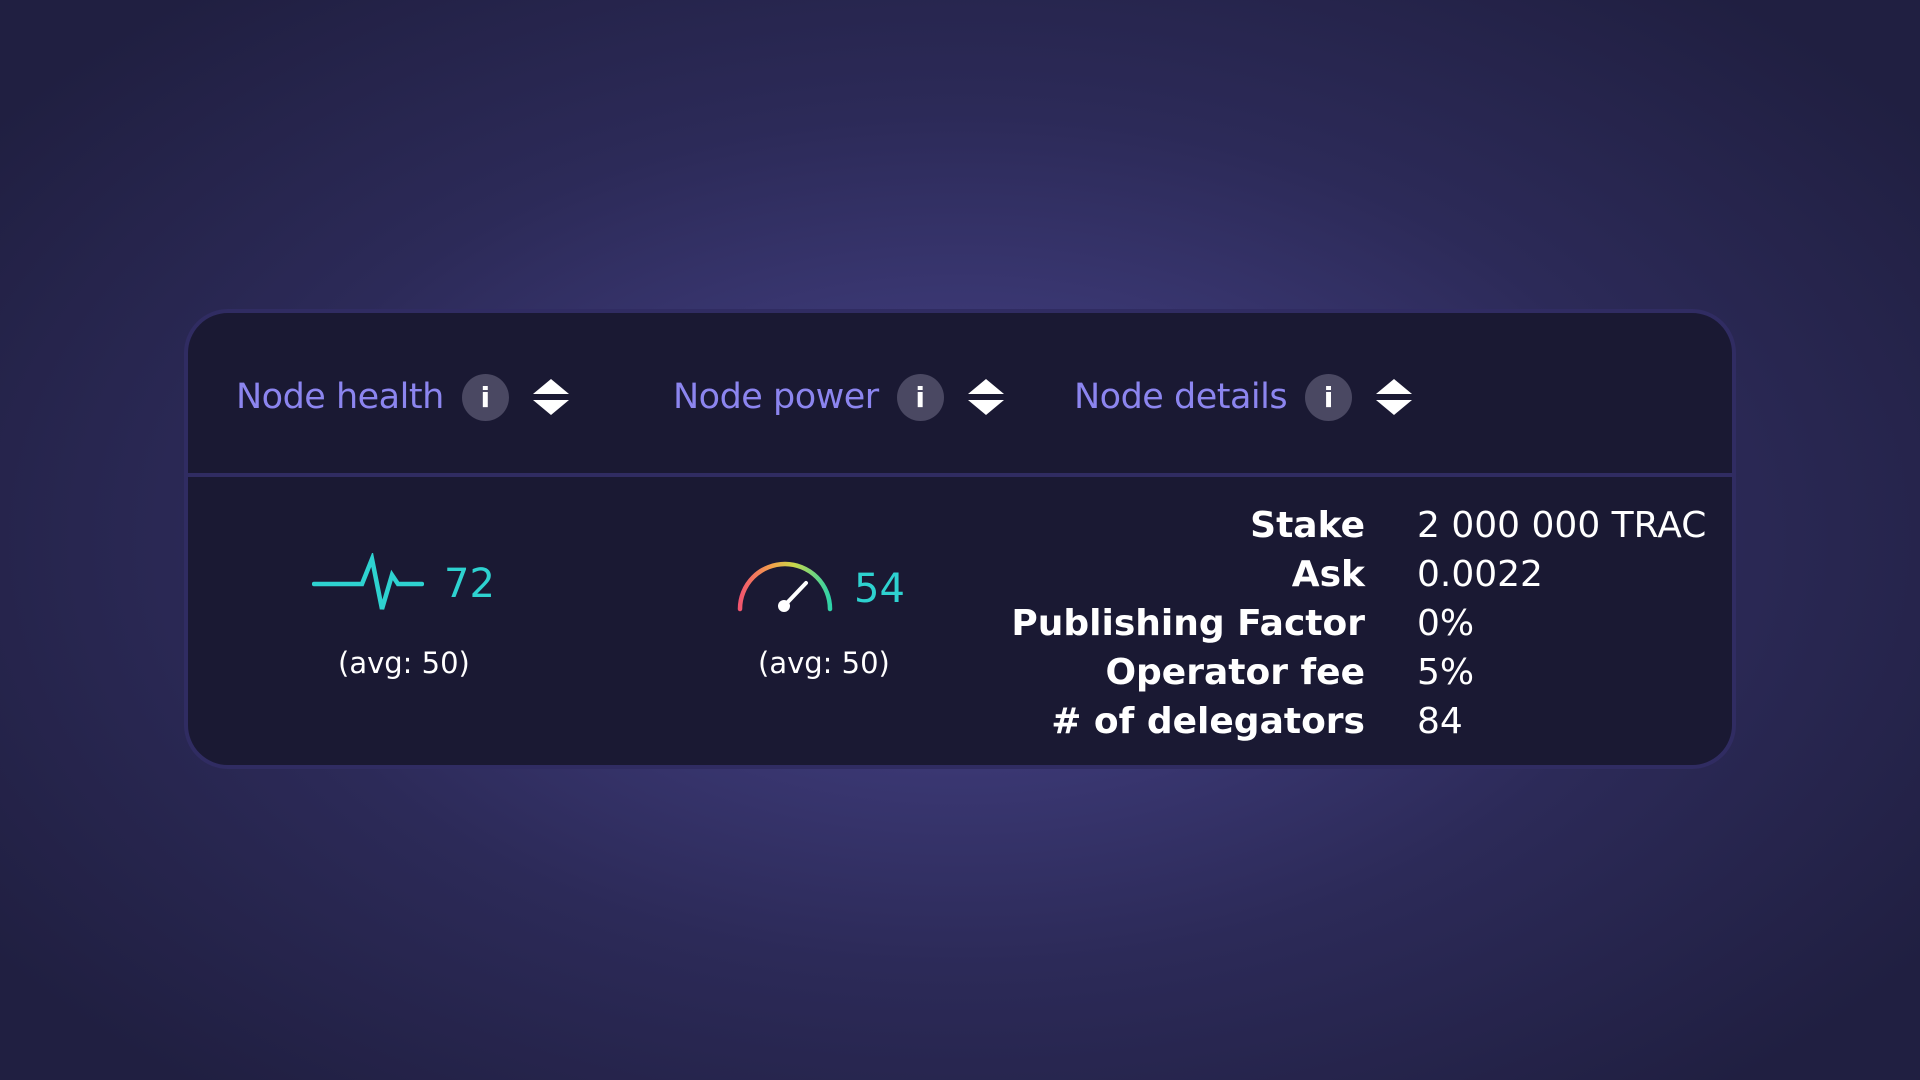  I want to click on column-header-node-power: Node power i, so click(839, 397).